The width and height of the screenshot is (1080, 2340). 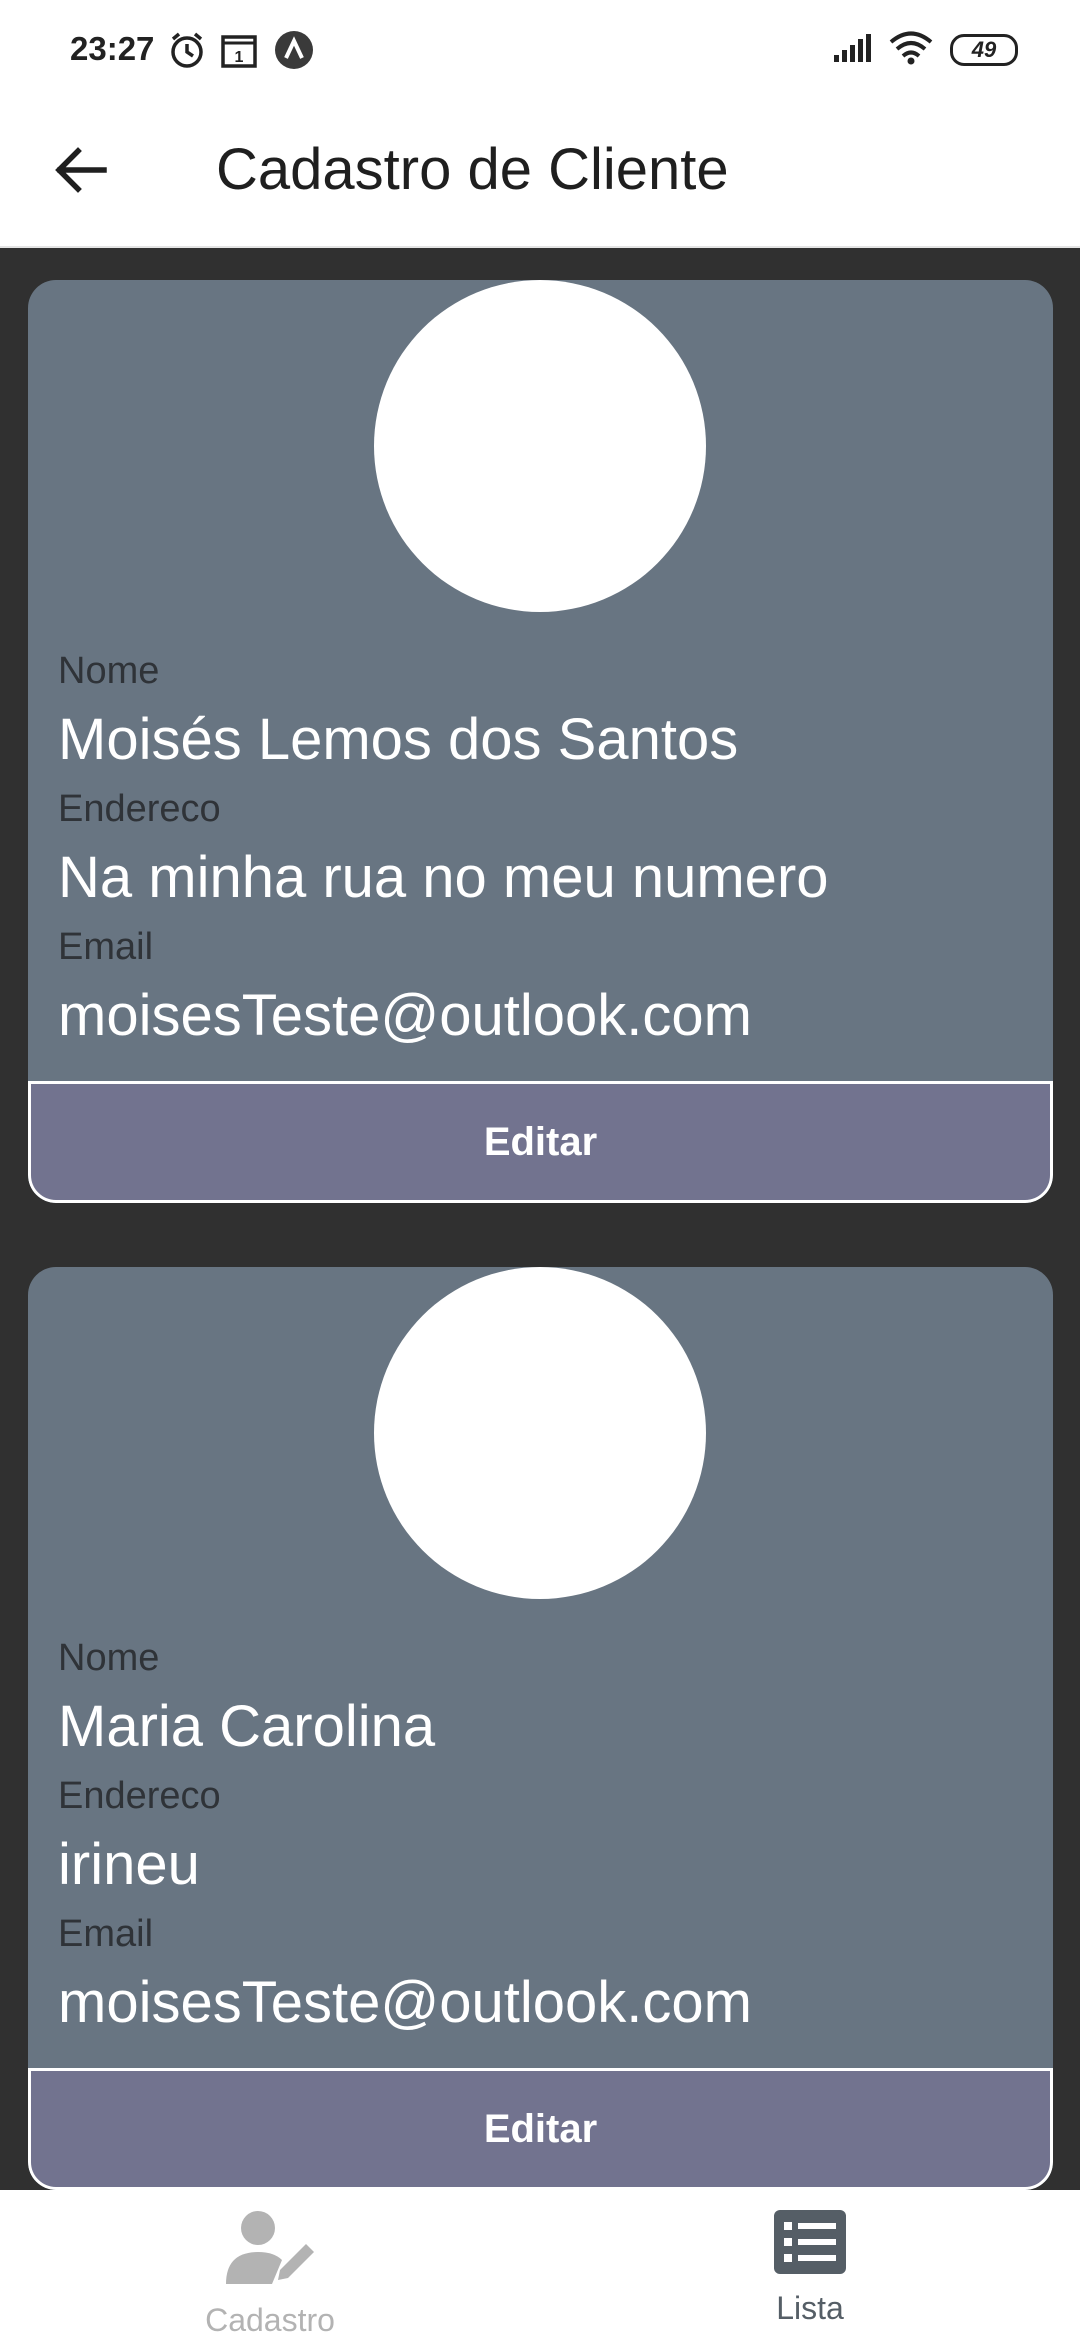 I want to click on back-button, so click(x=80, y=170).